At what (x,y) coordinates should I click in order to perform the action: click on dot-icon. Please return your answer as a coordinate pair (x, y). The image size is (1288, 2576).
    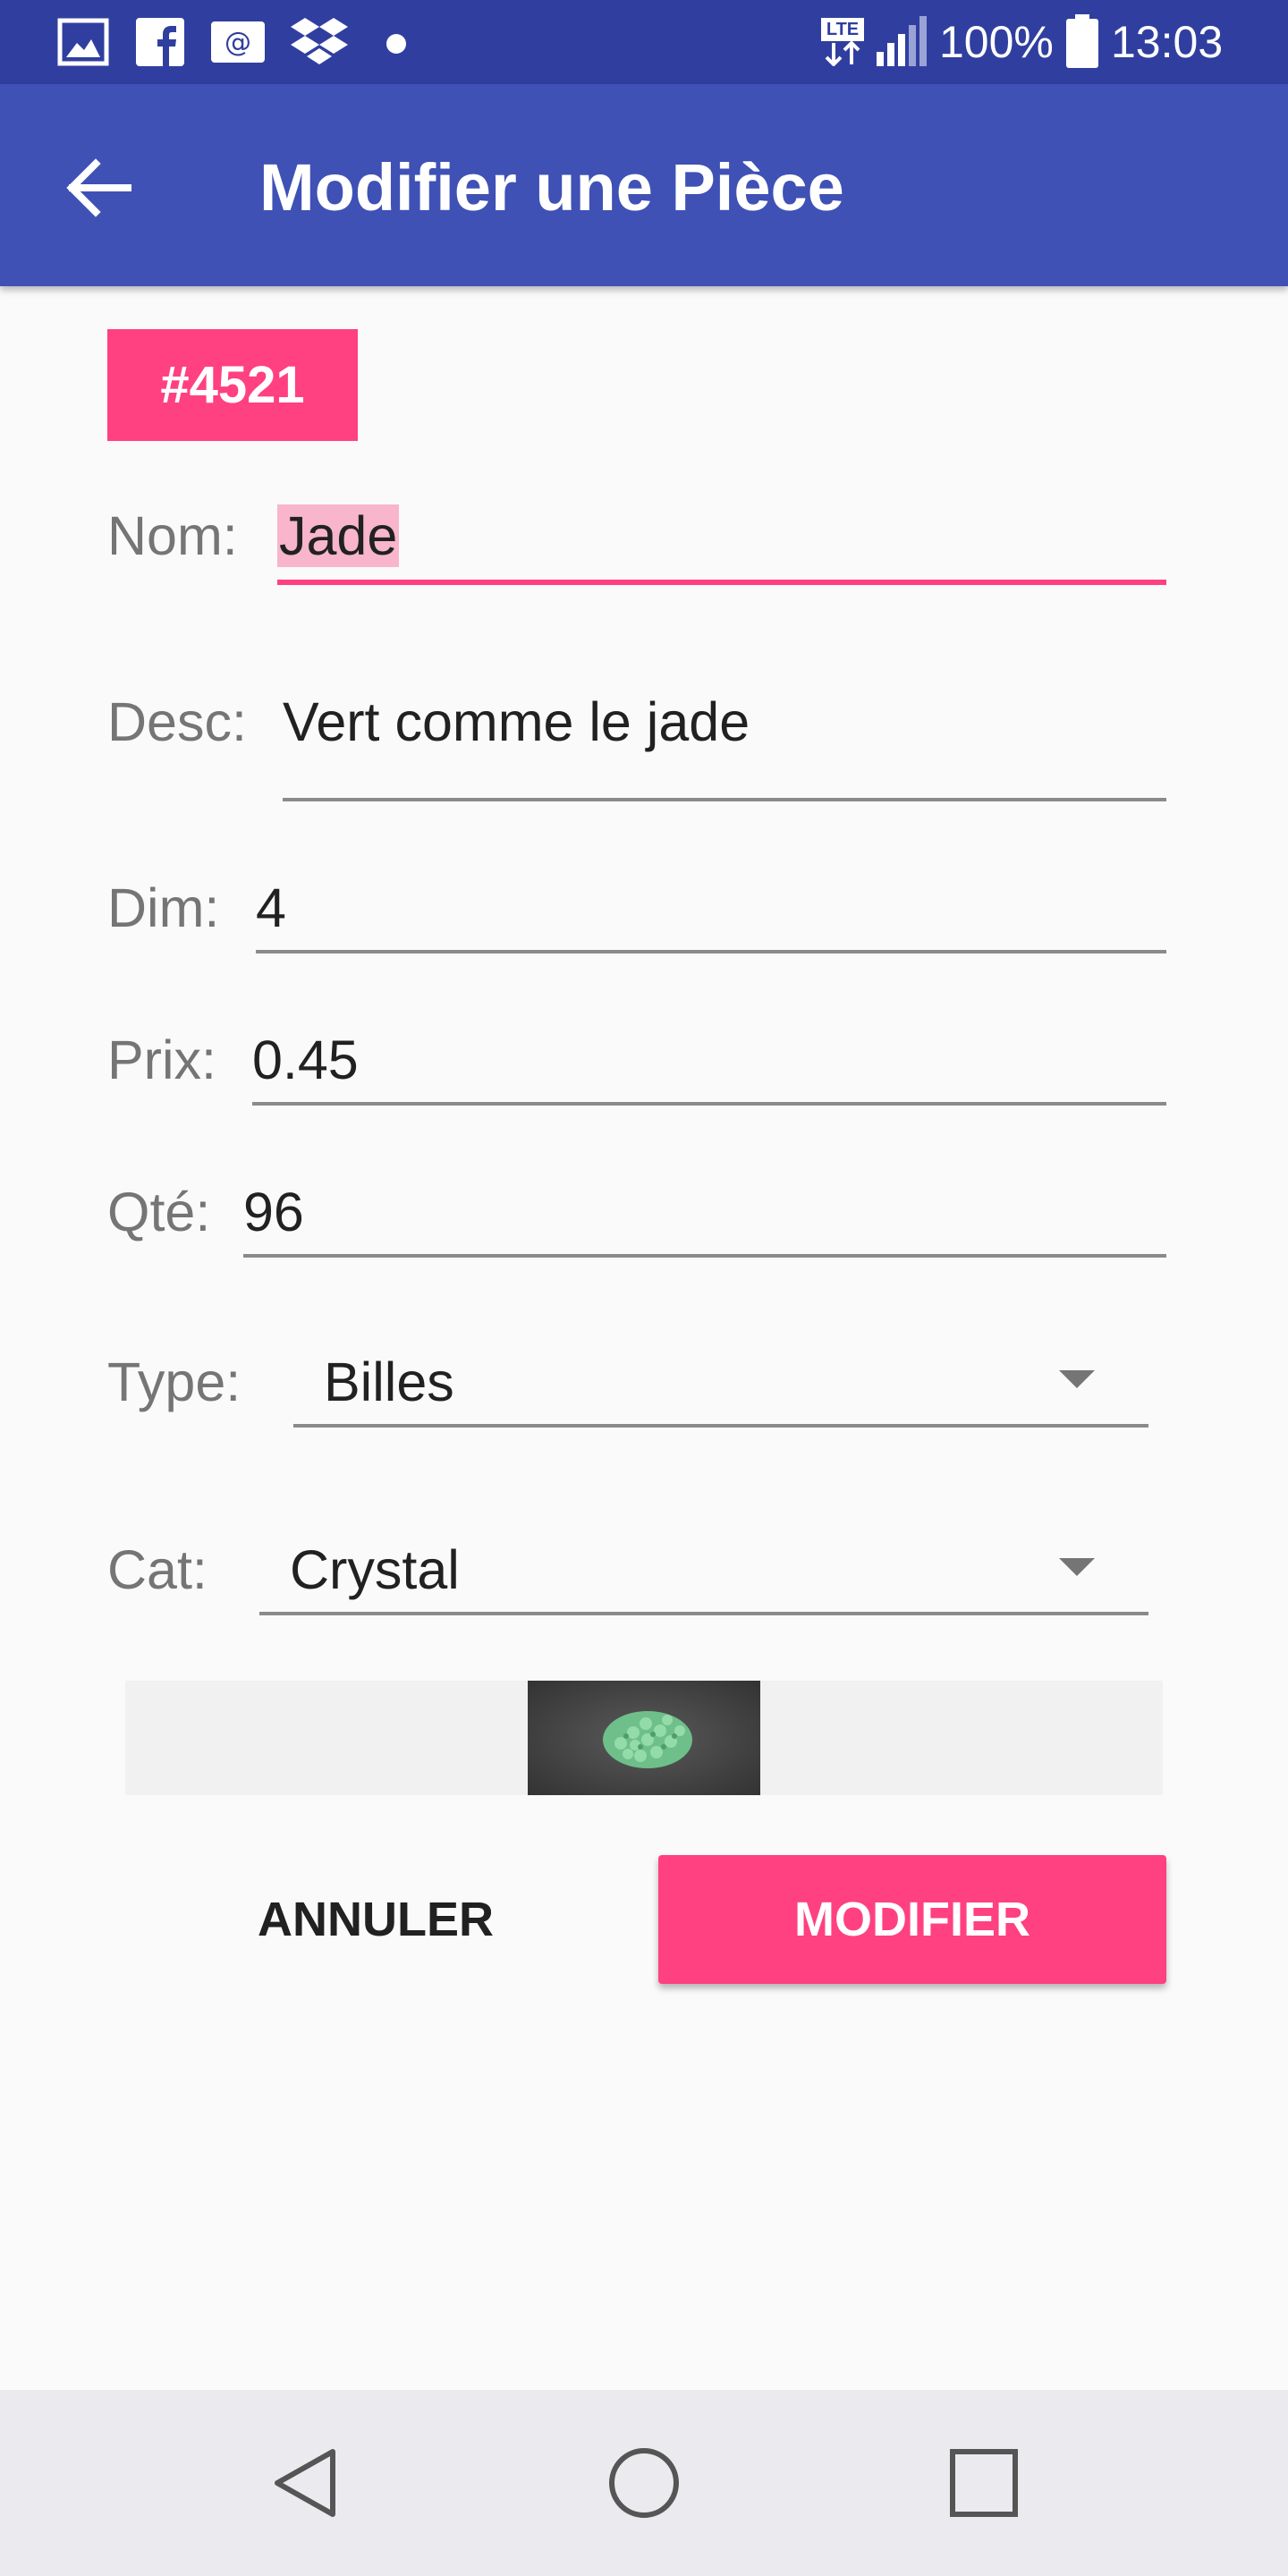
    Looking at the image, I should click on (396, 44).